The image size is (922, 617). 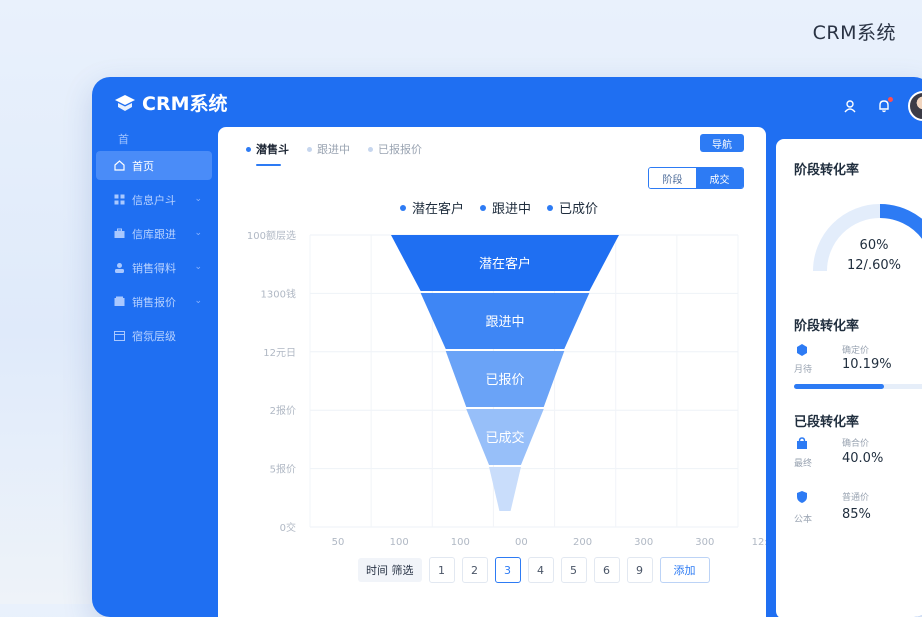 What do you see at coordinates (271, 235) in the screenshot?
I see `y-tick-label: 100额层选` at bounding box center [271, 235].